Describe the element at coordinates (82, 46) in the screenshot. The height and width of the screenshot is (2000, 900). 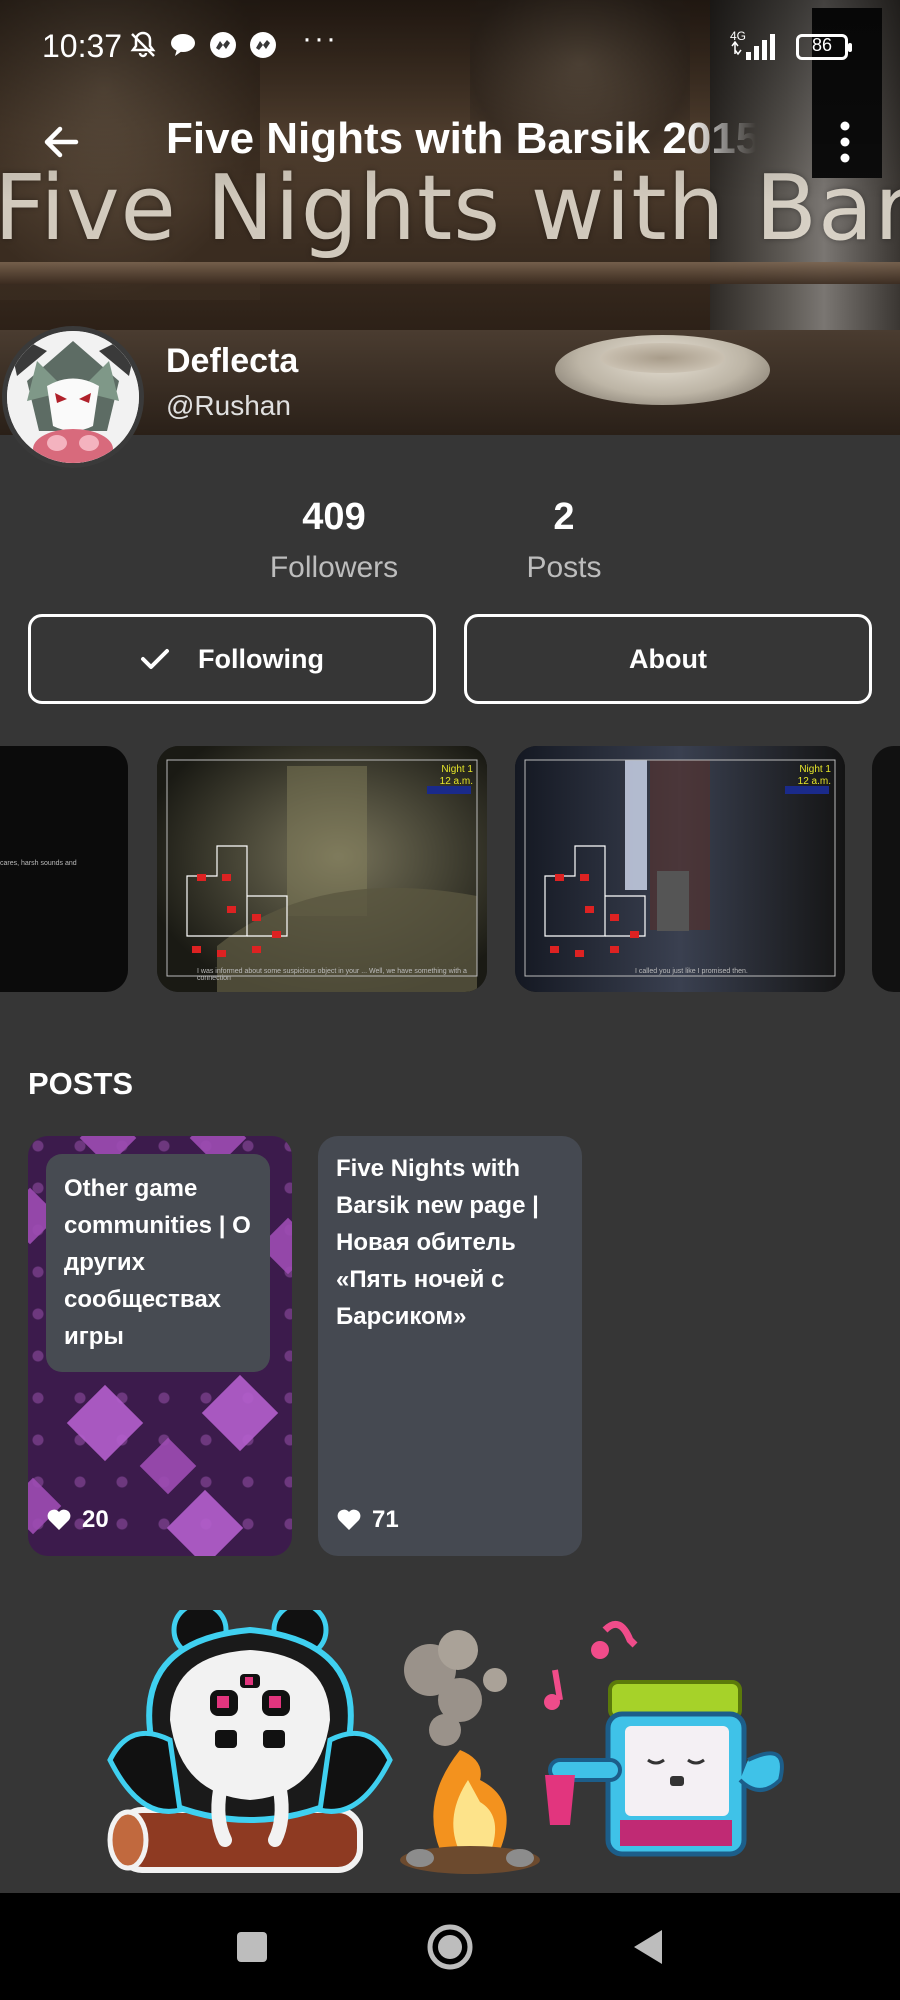
I see `status-time: 10:37` at that location.